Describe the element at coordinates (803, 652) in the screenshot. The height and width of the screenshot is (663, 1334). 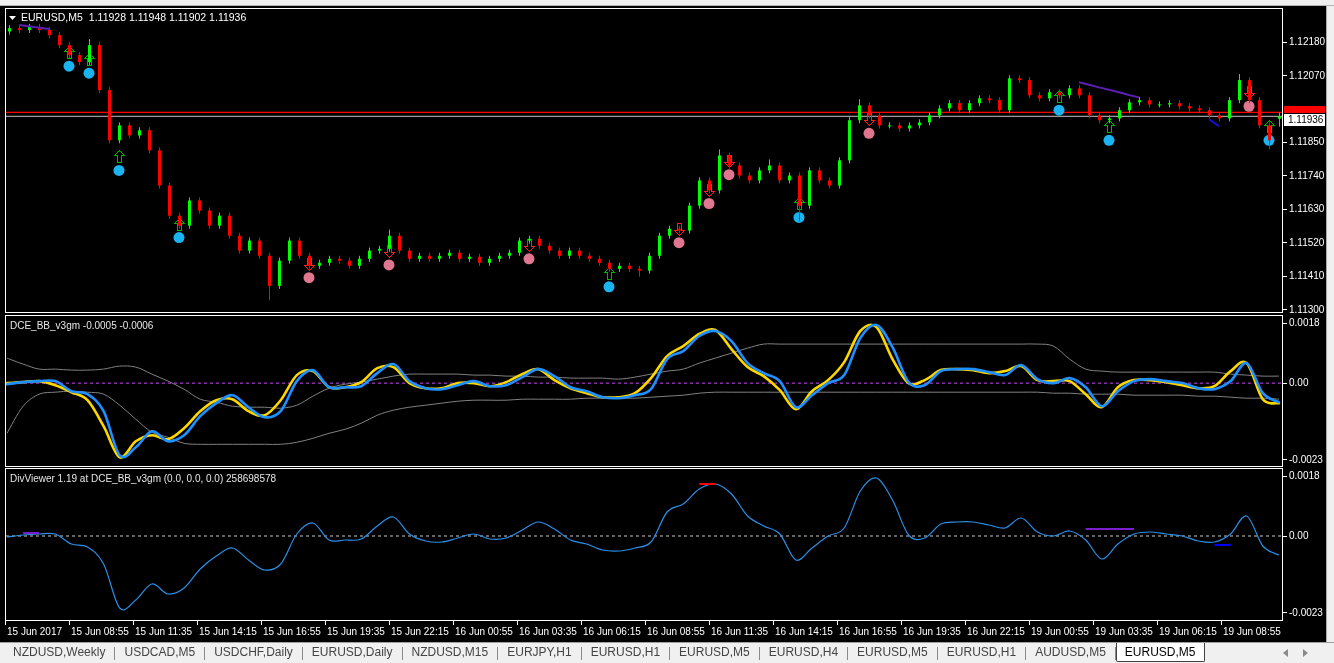
I see `chart-tab: EURUSD,H4` at that location.